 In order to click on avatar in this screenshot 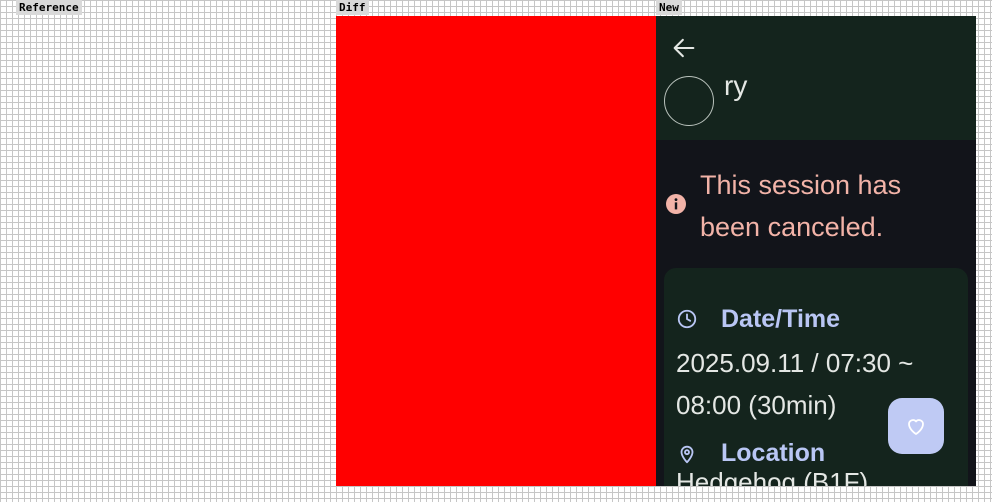, I will do `click(689, 101)`.